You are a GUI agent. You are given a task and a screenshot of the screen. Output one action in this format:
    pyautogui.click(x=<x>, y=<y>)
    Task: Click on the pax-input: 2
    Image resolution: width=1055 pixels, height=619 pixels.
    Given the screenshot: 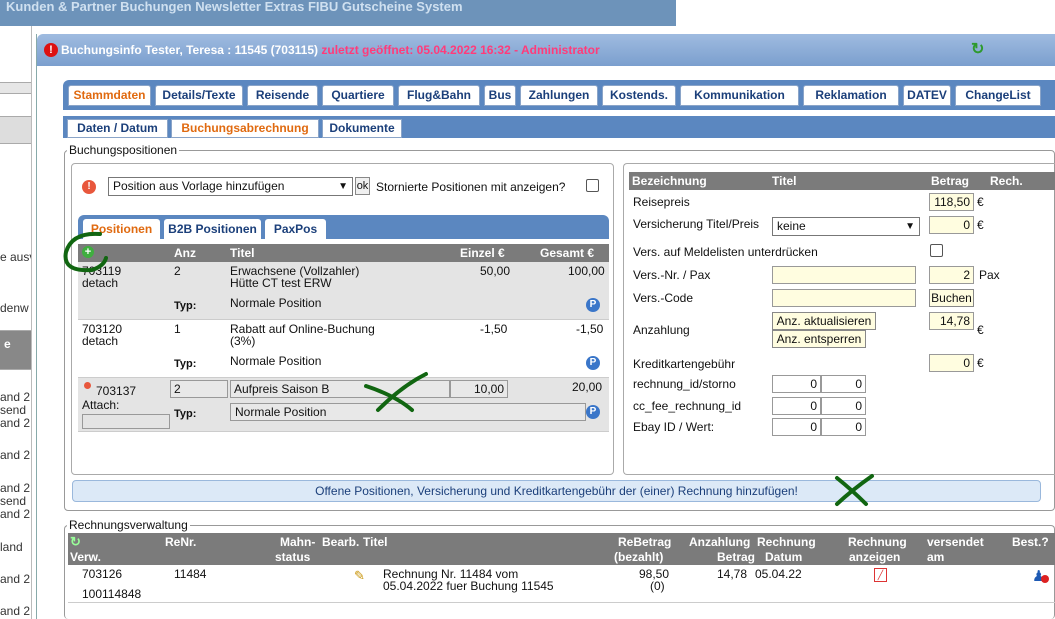 What is the action you would take?
    pyautogui.click(x=951, y=275)
    